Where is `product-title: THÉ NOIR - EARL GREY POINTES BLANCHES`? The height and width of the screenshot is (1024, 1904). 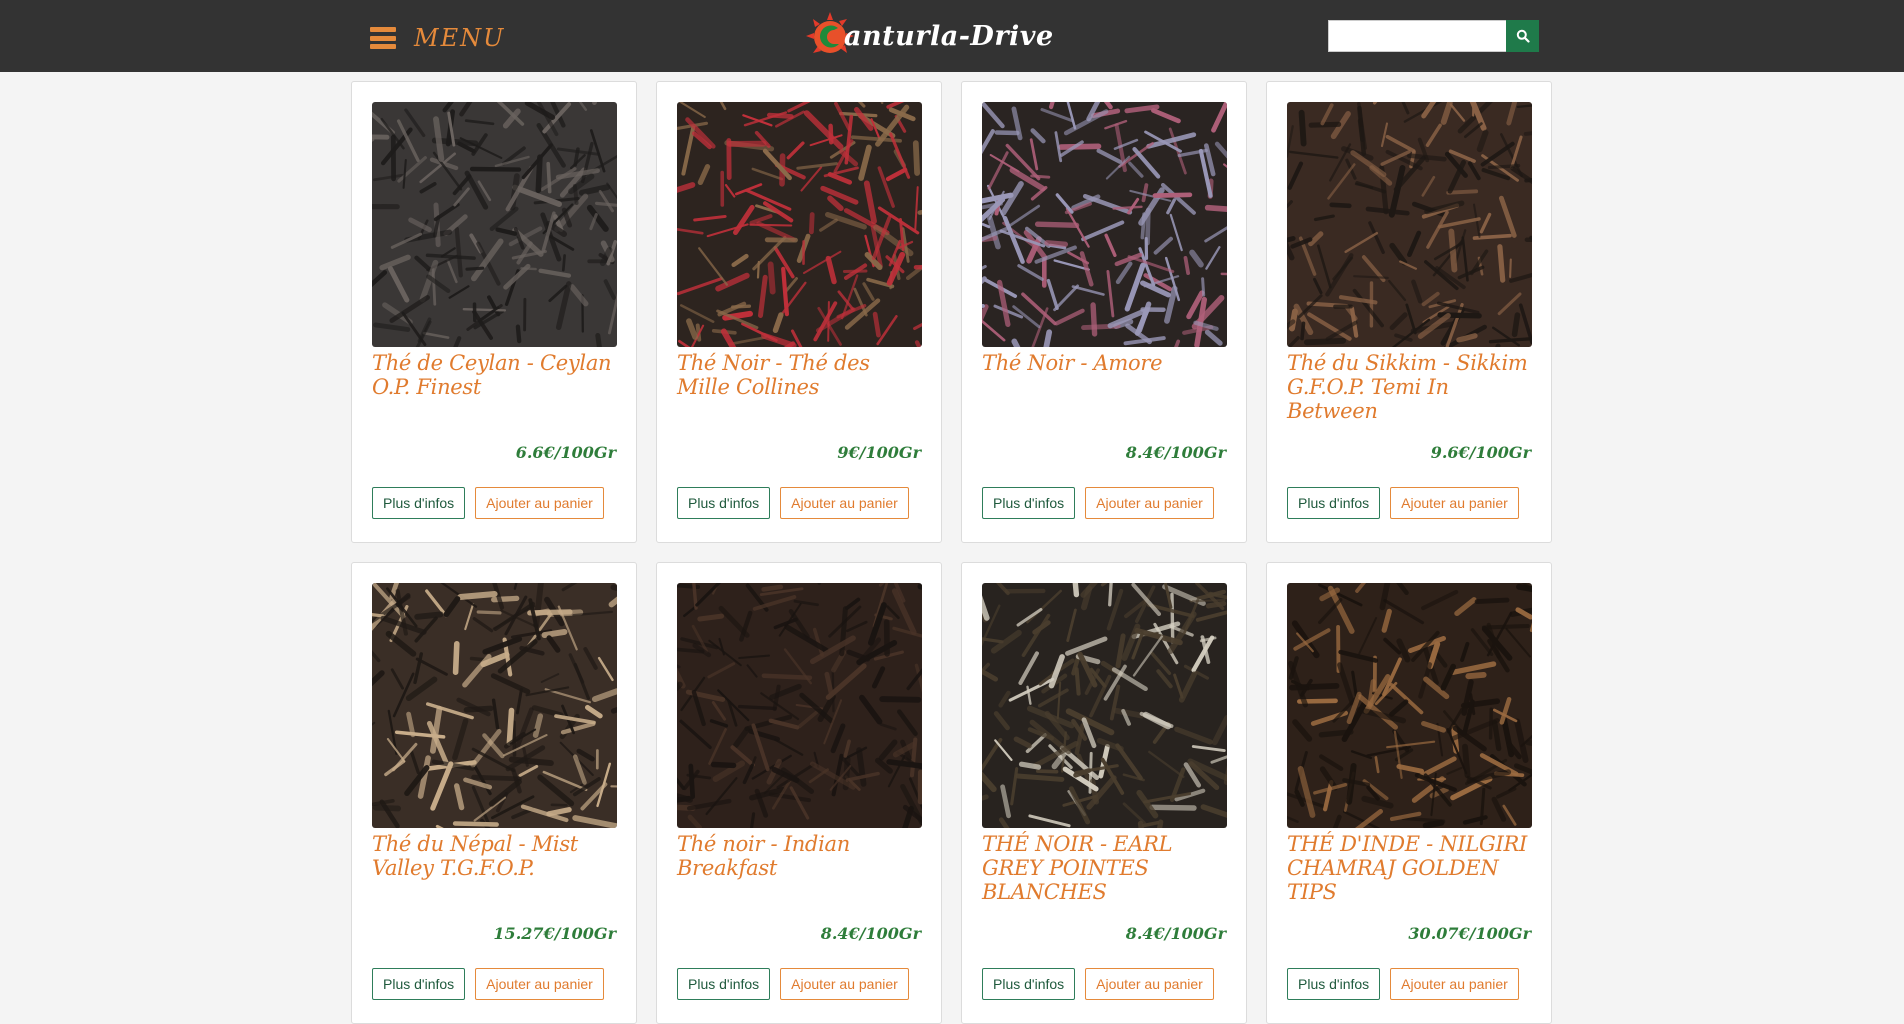
product-title: THÉ NOIR - EARL GREY POINTES BLANCHES is located at coordinates (1104, 878).